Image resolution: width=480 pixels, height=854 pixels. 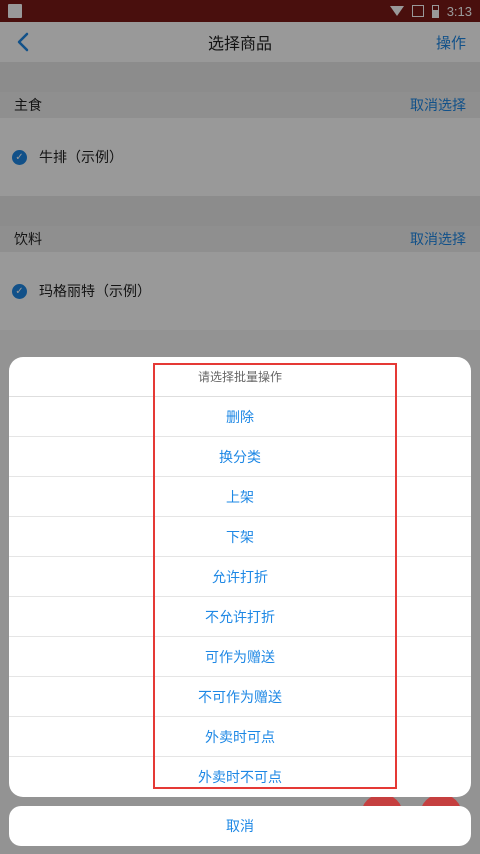 I want to click on cancel-button: 取消, so click(x=240, y=826).